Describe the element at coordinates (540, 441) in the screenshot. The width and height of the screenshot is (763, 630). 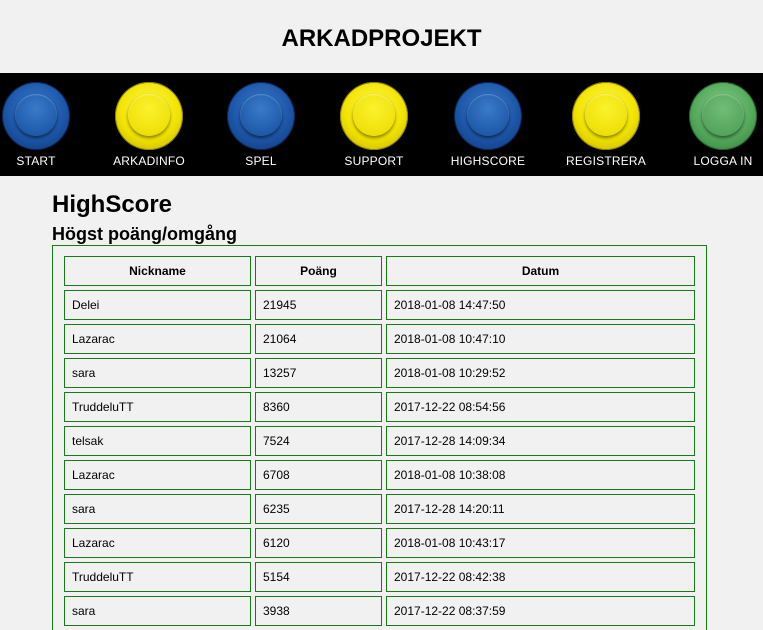
I see `cell-date: 2017-12-28 14:09:34` at that location.